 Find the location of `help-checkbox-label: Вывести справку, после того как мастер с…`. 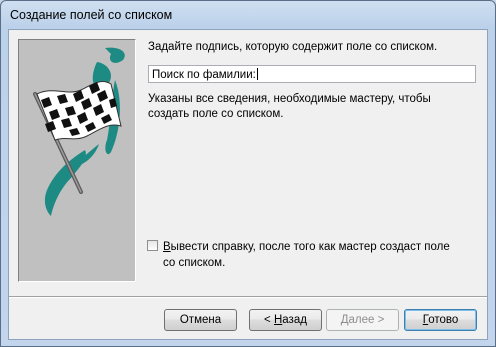

help-checkbox-label: Вывести справку, после того как мастер с… is located at coordinates (313, 255).